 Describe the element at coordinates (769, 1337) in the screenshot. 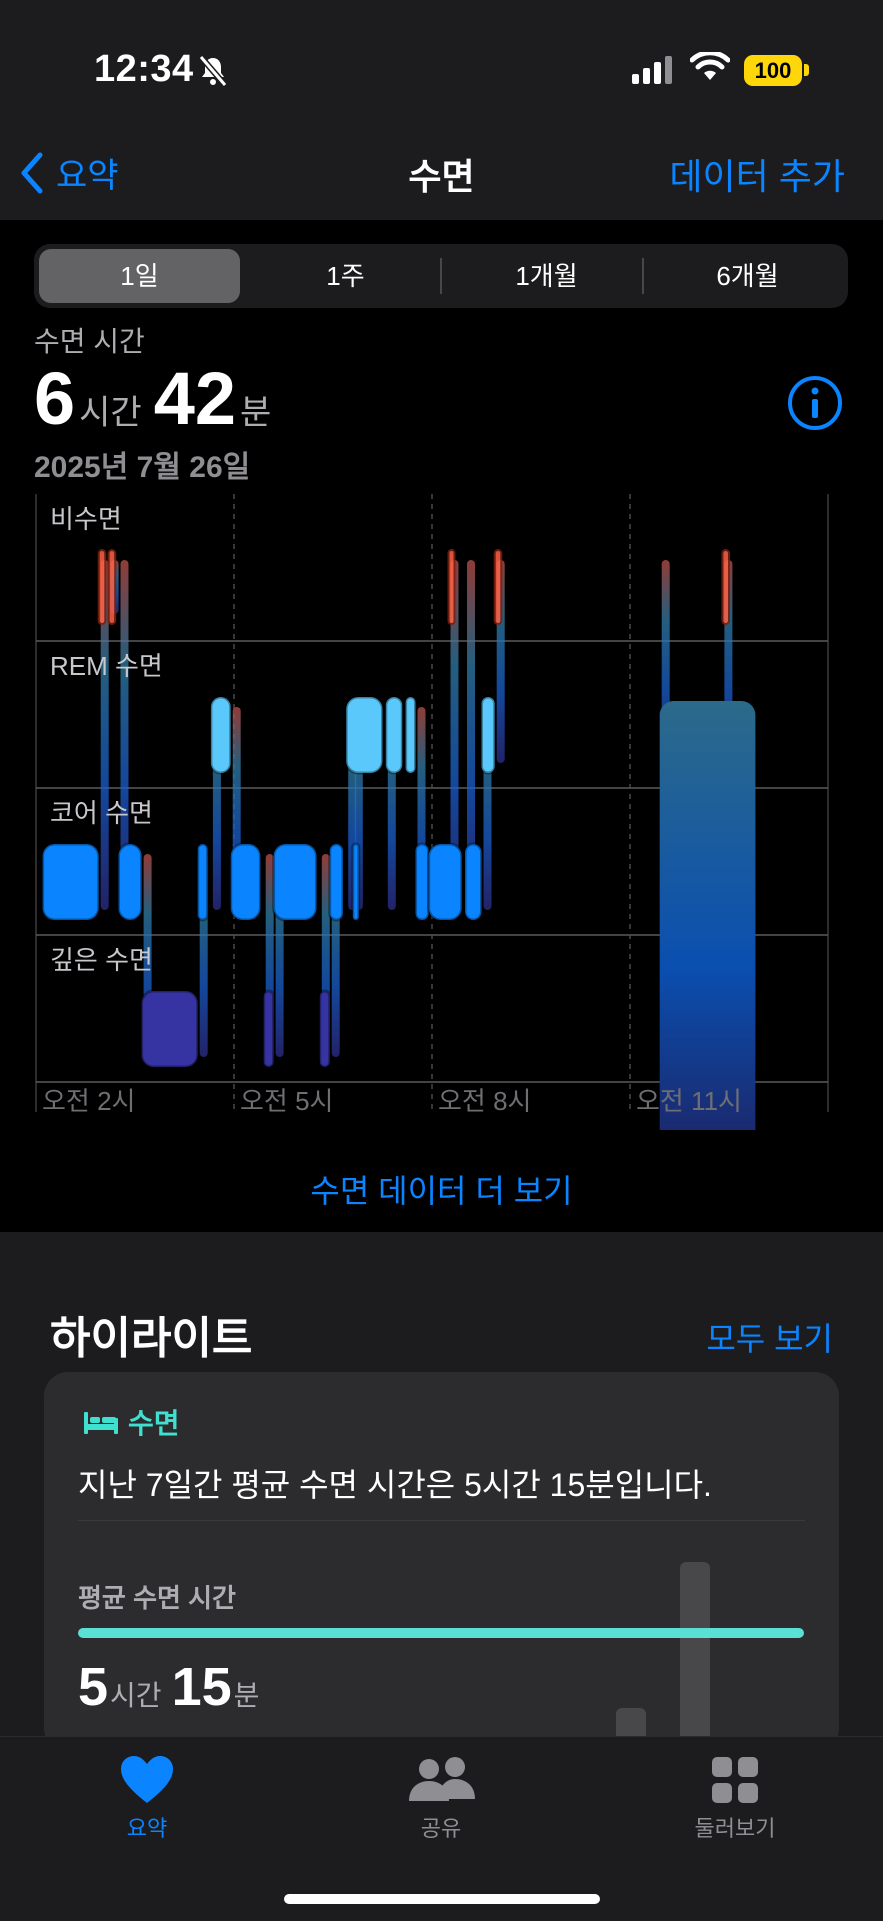

I see `see-all-button: 모두 보기` at that location.